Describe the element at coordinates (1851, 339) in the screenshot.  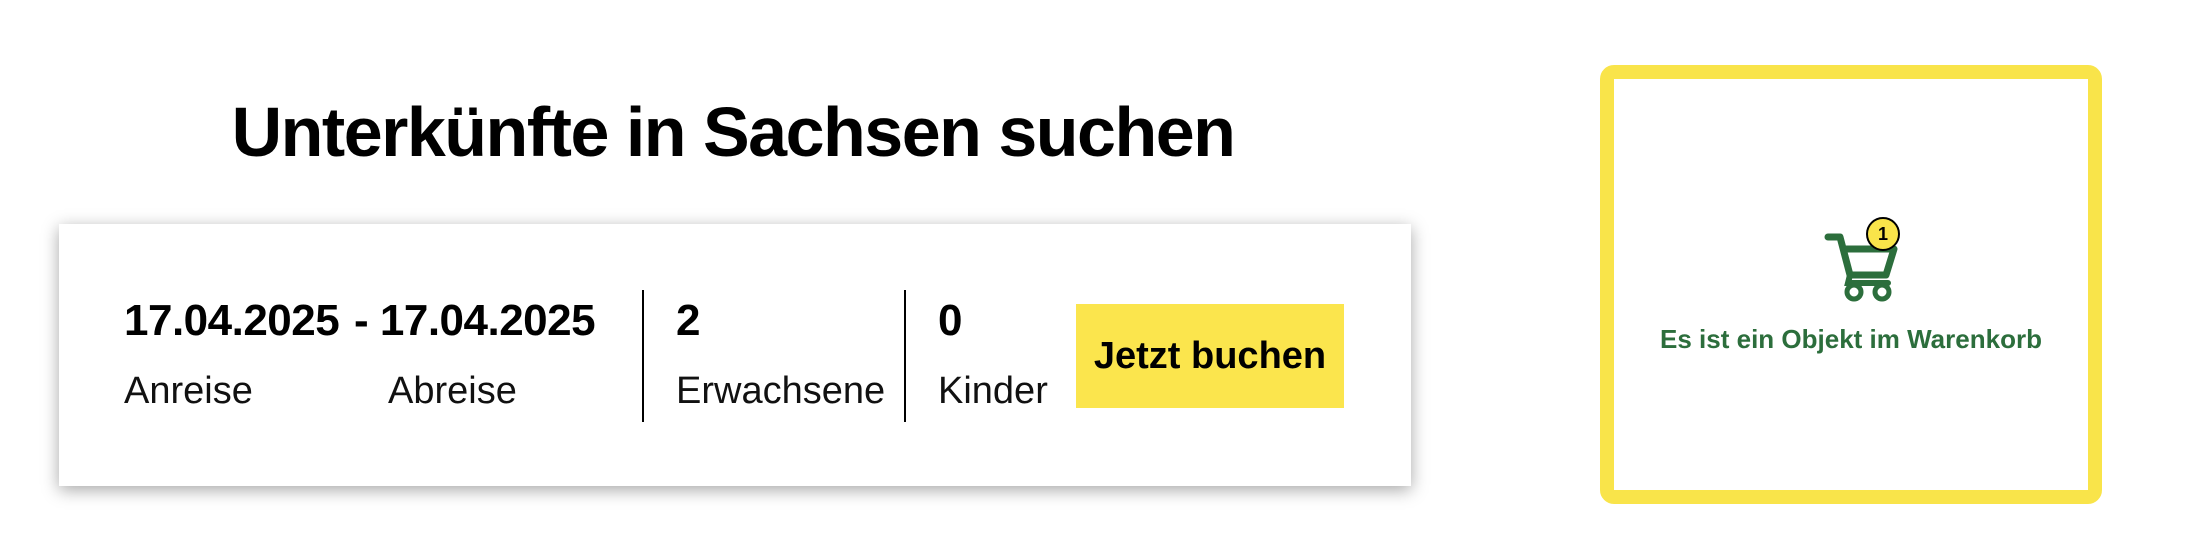
I see `cart-status-message: Es ist ein Objekt im Warenkorb` at that location.